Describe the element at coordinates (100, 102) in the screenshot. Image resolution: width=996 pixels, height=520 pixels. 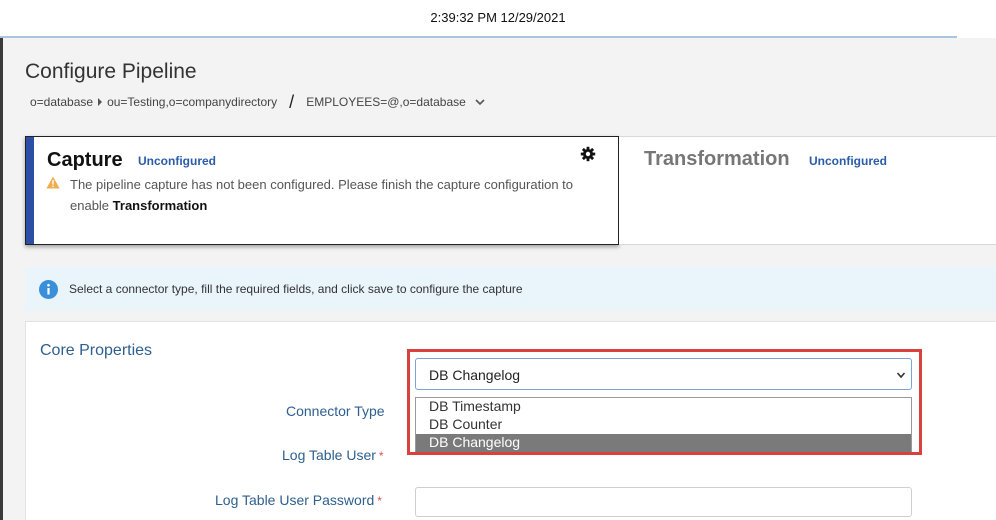
I see `caret-right-icon` at that location.